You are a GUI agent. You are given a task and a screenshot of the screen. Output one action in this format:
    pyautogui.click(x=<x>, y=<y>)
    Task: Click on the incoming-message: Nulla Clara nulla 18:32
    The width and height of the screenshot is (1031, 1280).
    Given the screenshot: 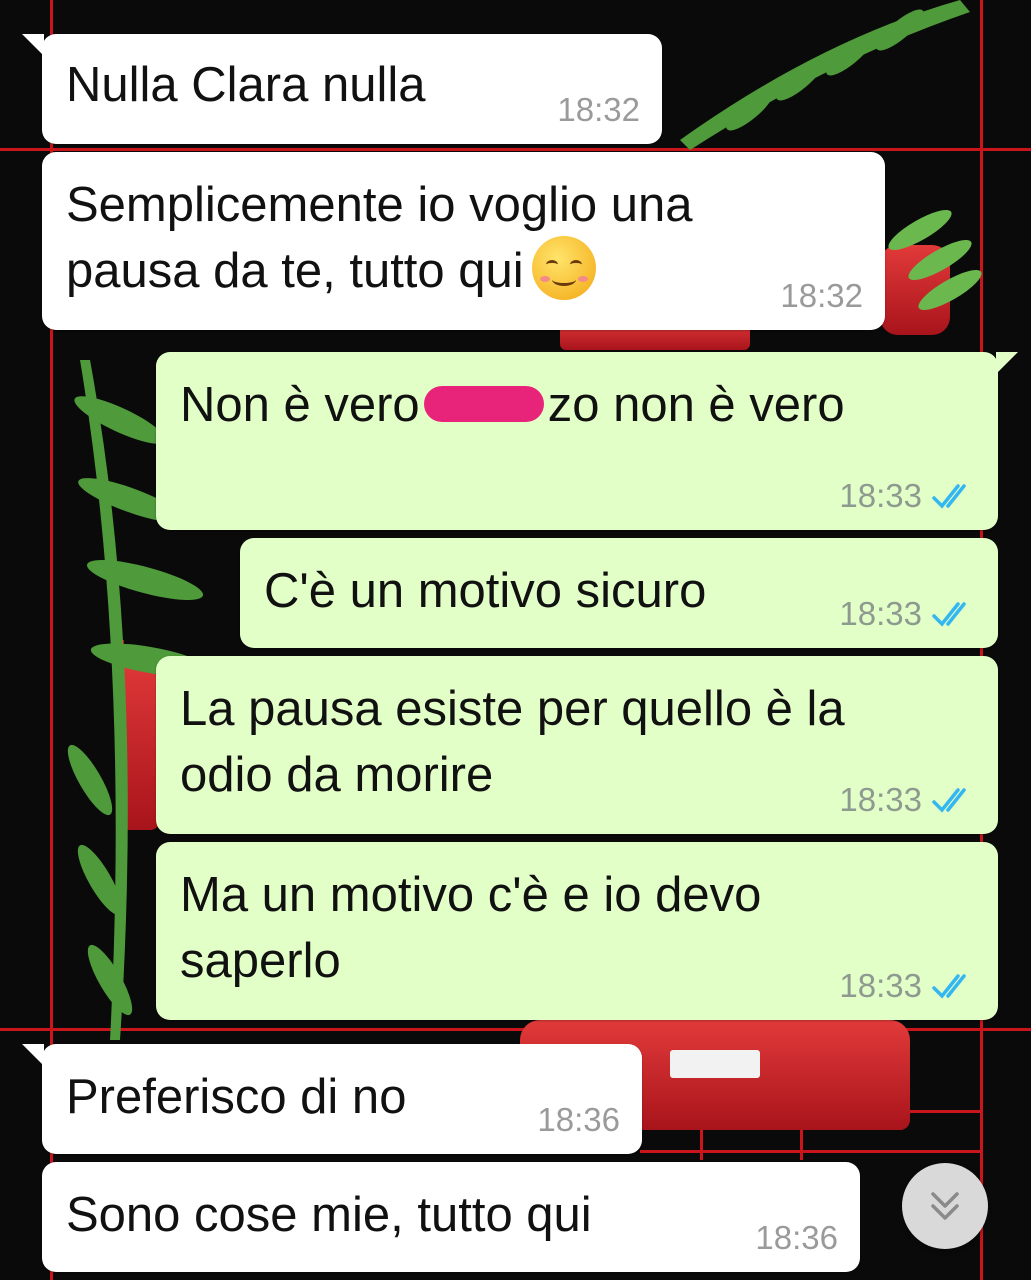 What is the action you would take?
    pyautogui.click(x=342, y=89)
    